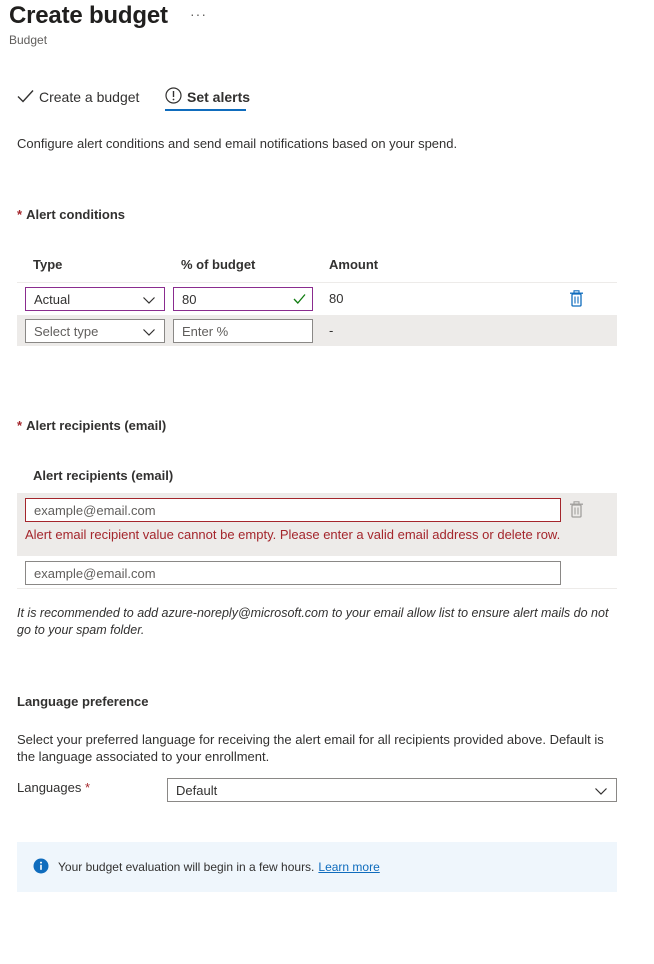  What do you see at coordinates (83, 701) in the screenshot?
I see `language-preference-heading: Language preference` at bounding box center [83, 701].